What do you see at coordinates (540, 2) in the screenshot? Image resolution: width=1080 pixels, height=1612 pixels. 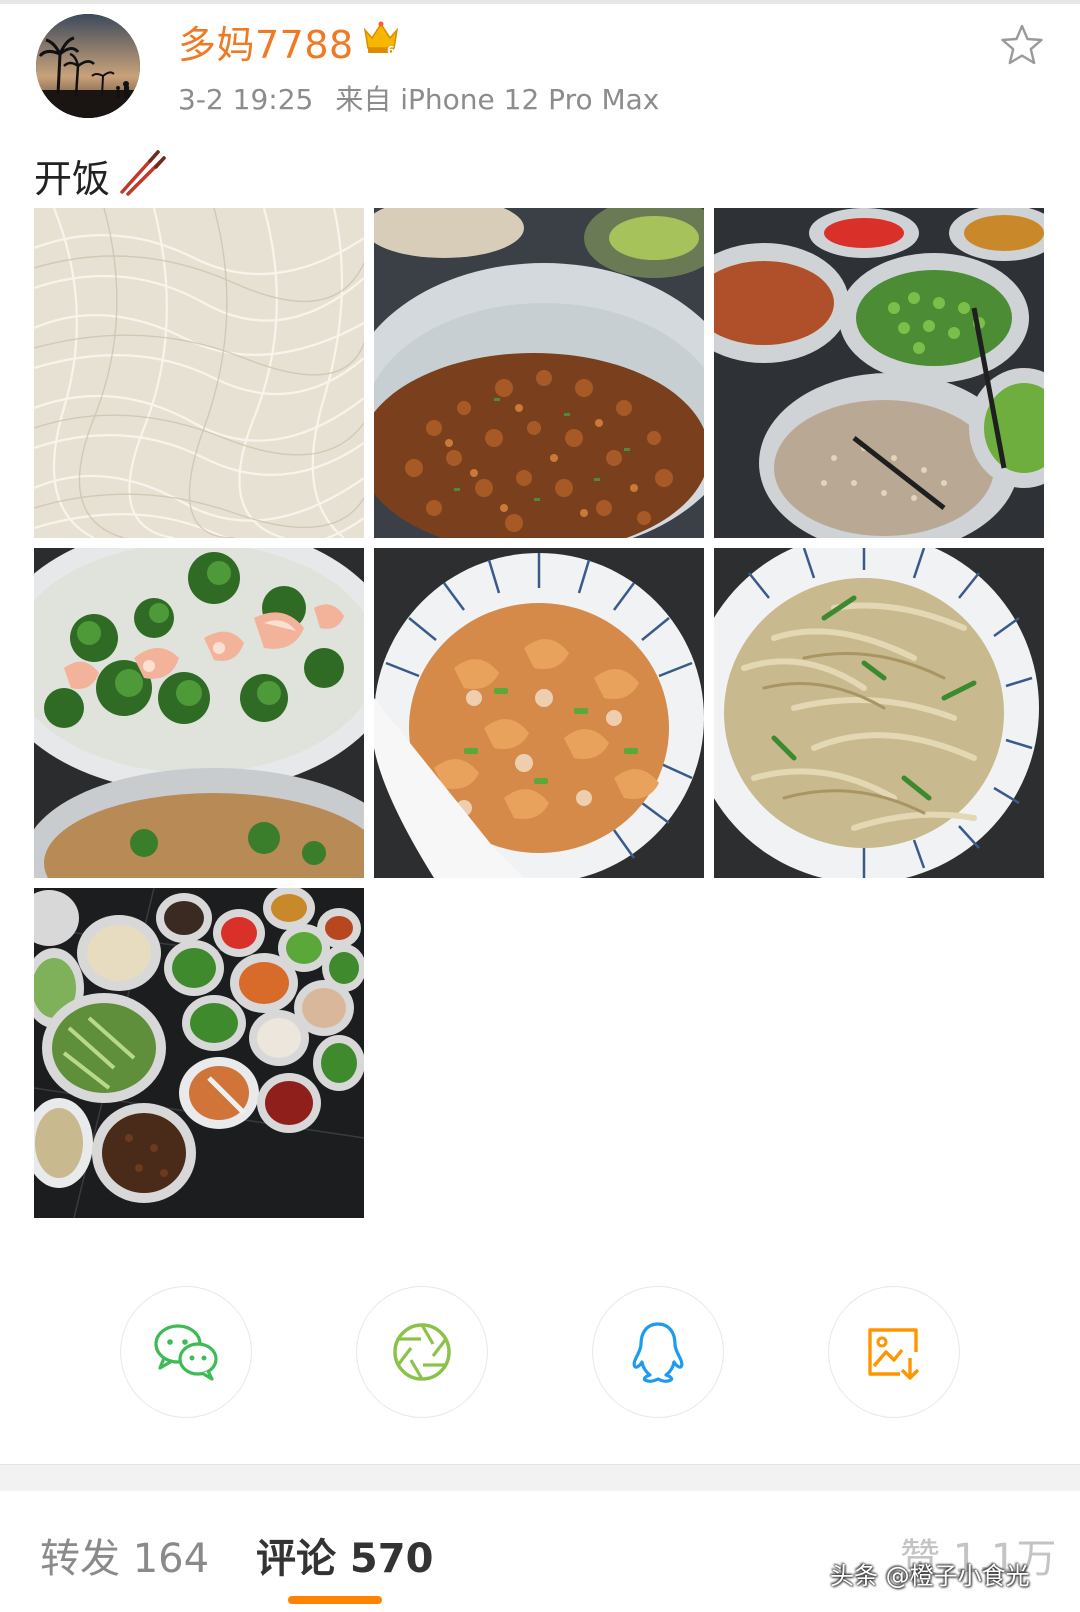 I see `top-divider` at bounding box center [540, 2].